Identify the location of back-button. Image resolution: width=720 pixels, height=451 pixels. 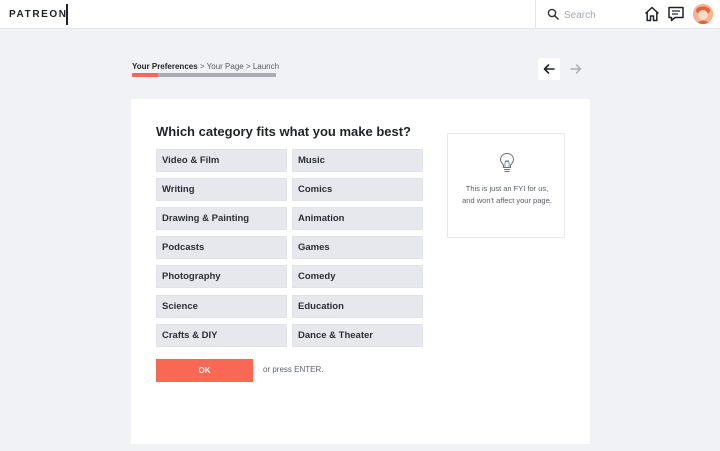
(549, 69).